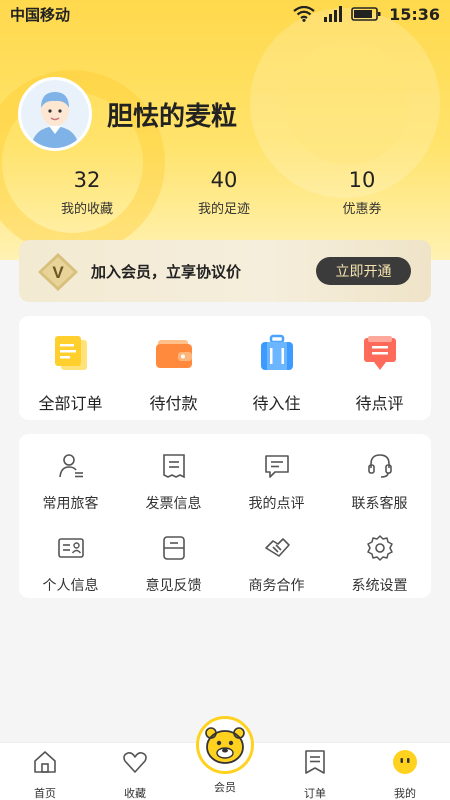 This screenshot has width=450, height=800. I want to click on avatar-icon, so click(55, 114).